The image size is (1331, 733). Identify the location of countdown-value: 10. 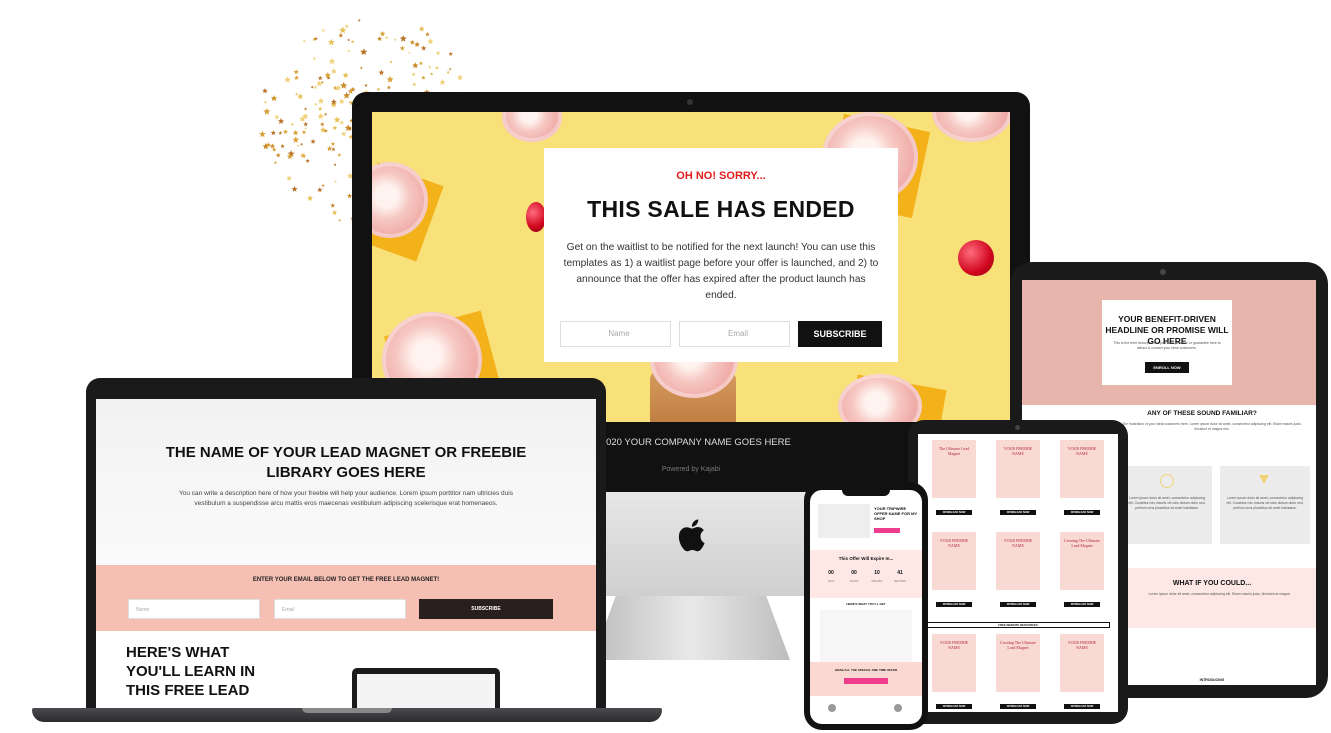
(877, 573).